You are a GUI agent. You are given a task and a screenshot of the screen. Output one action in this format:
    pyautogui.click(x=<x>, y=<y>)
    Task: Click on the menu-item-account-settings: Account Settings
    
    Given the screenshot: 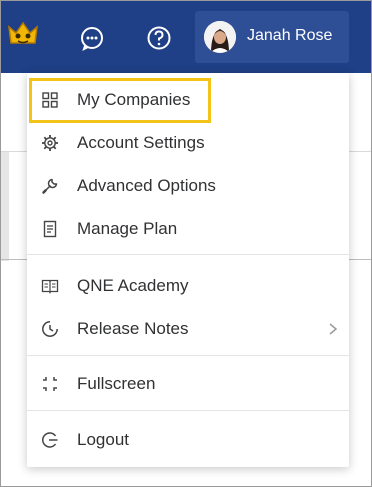 What is the action you would take?
    pyautogui.click(x=188, y=143)
    